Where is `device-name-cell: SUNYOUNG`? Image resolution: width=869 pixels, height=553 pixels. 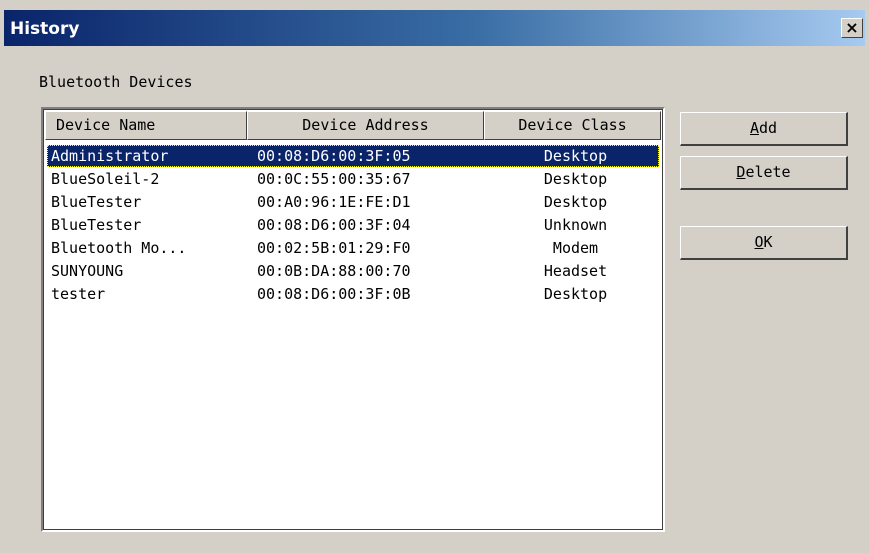 device-name-cell: SUNYOUNG is located at coordinates (87, 271).